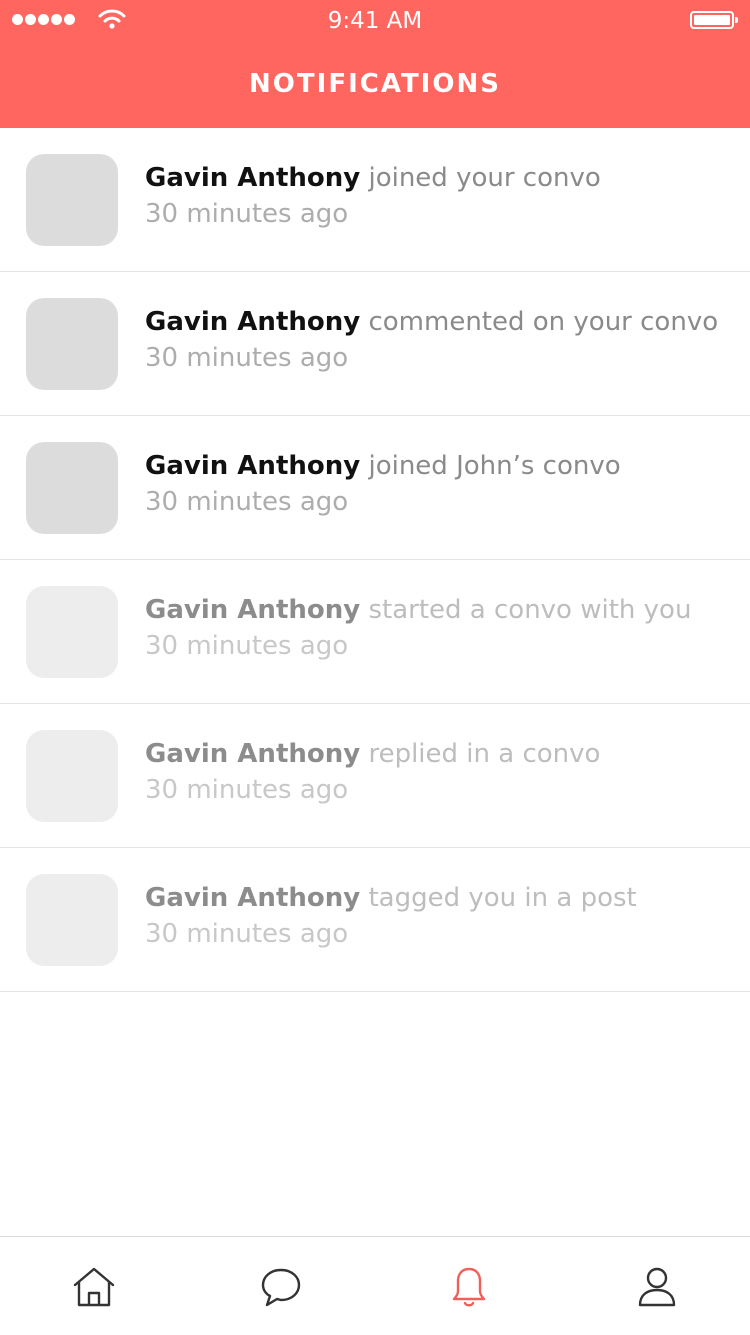 The width and height of the screenshot is (750, 1335). What do you see at coordinates (494, 466) in the screenshot?
I see `notification-action: joined John’s convo` at bounding box center [494, 466].